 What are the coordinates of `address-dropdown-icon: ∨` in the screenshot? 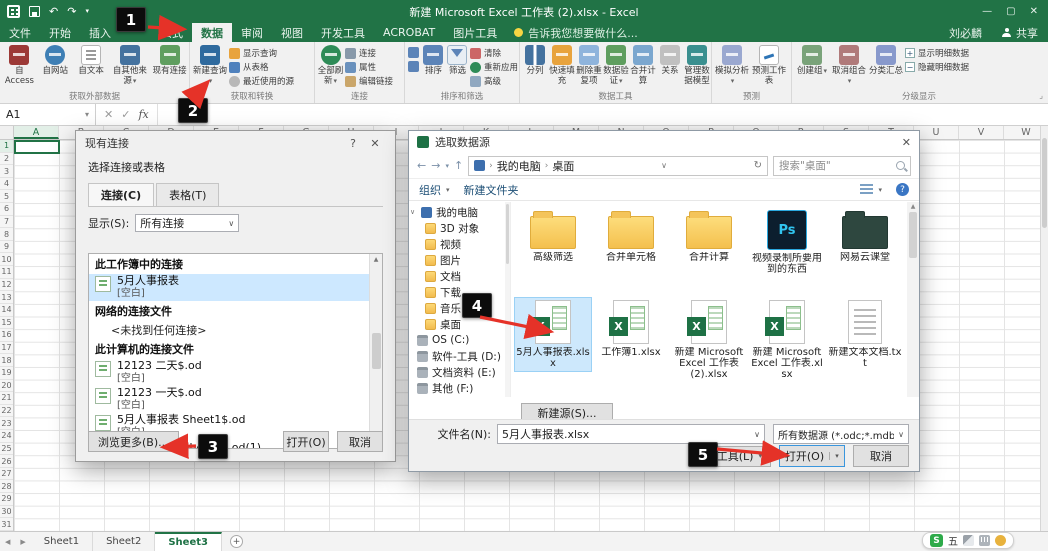 It's located at (664, 165).